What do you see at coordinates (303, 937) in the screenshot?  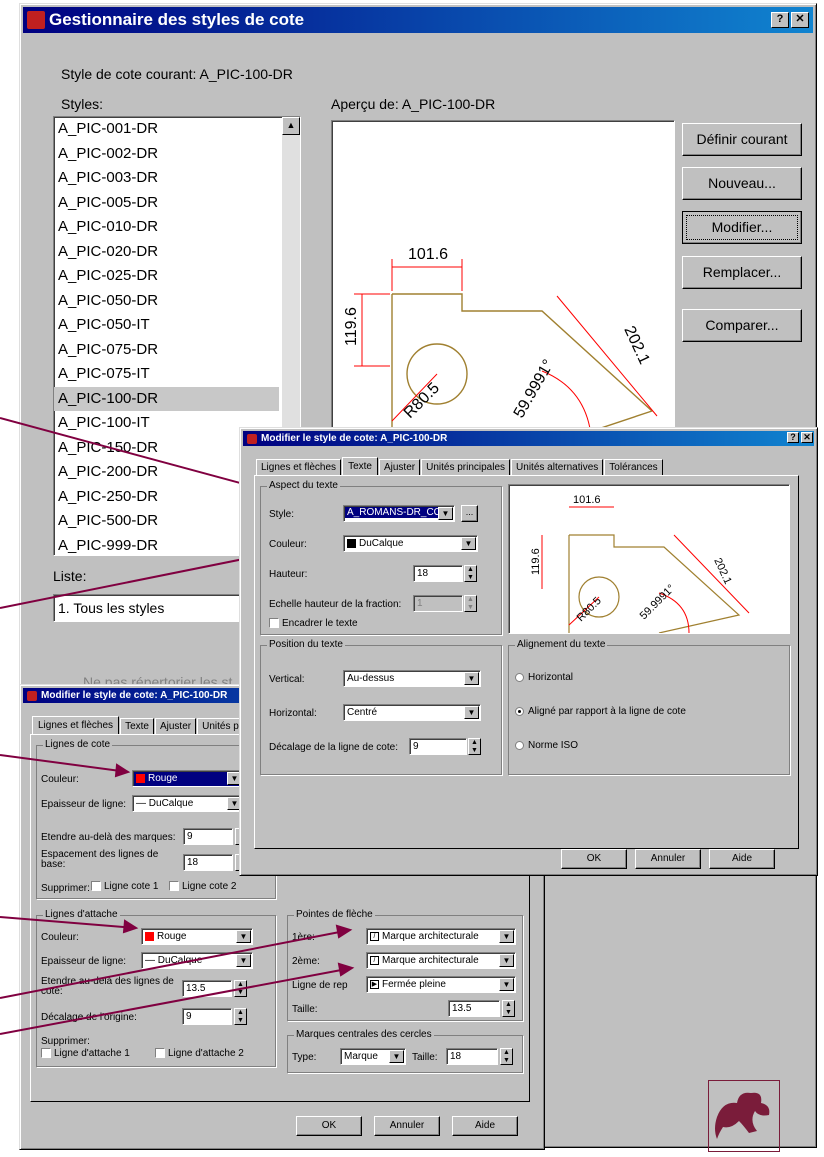 I see `first-arrow-label: 1ère:` at bounding box center [303, 937].